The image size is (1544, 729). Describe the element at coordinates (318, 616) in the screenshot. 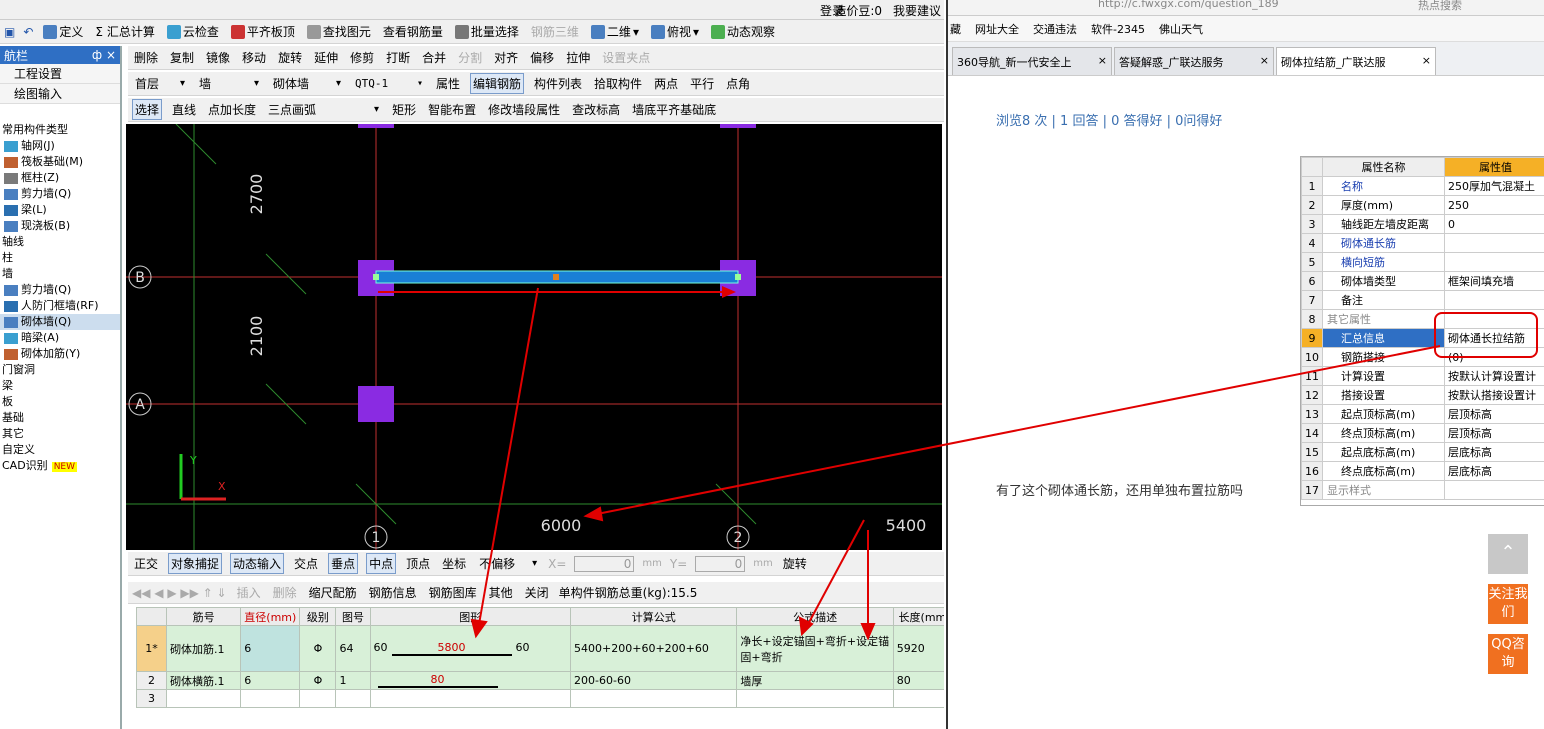

I see `column-header: 级别` at that location.